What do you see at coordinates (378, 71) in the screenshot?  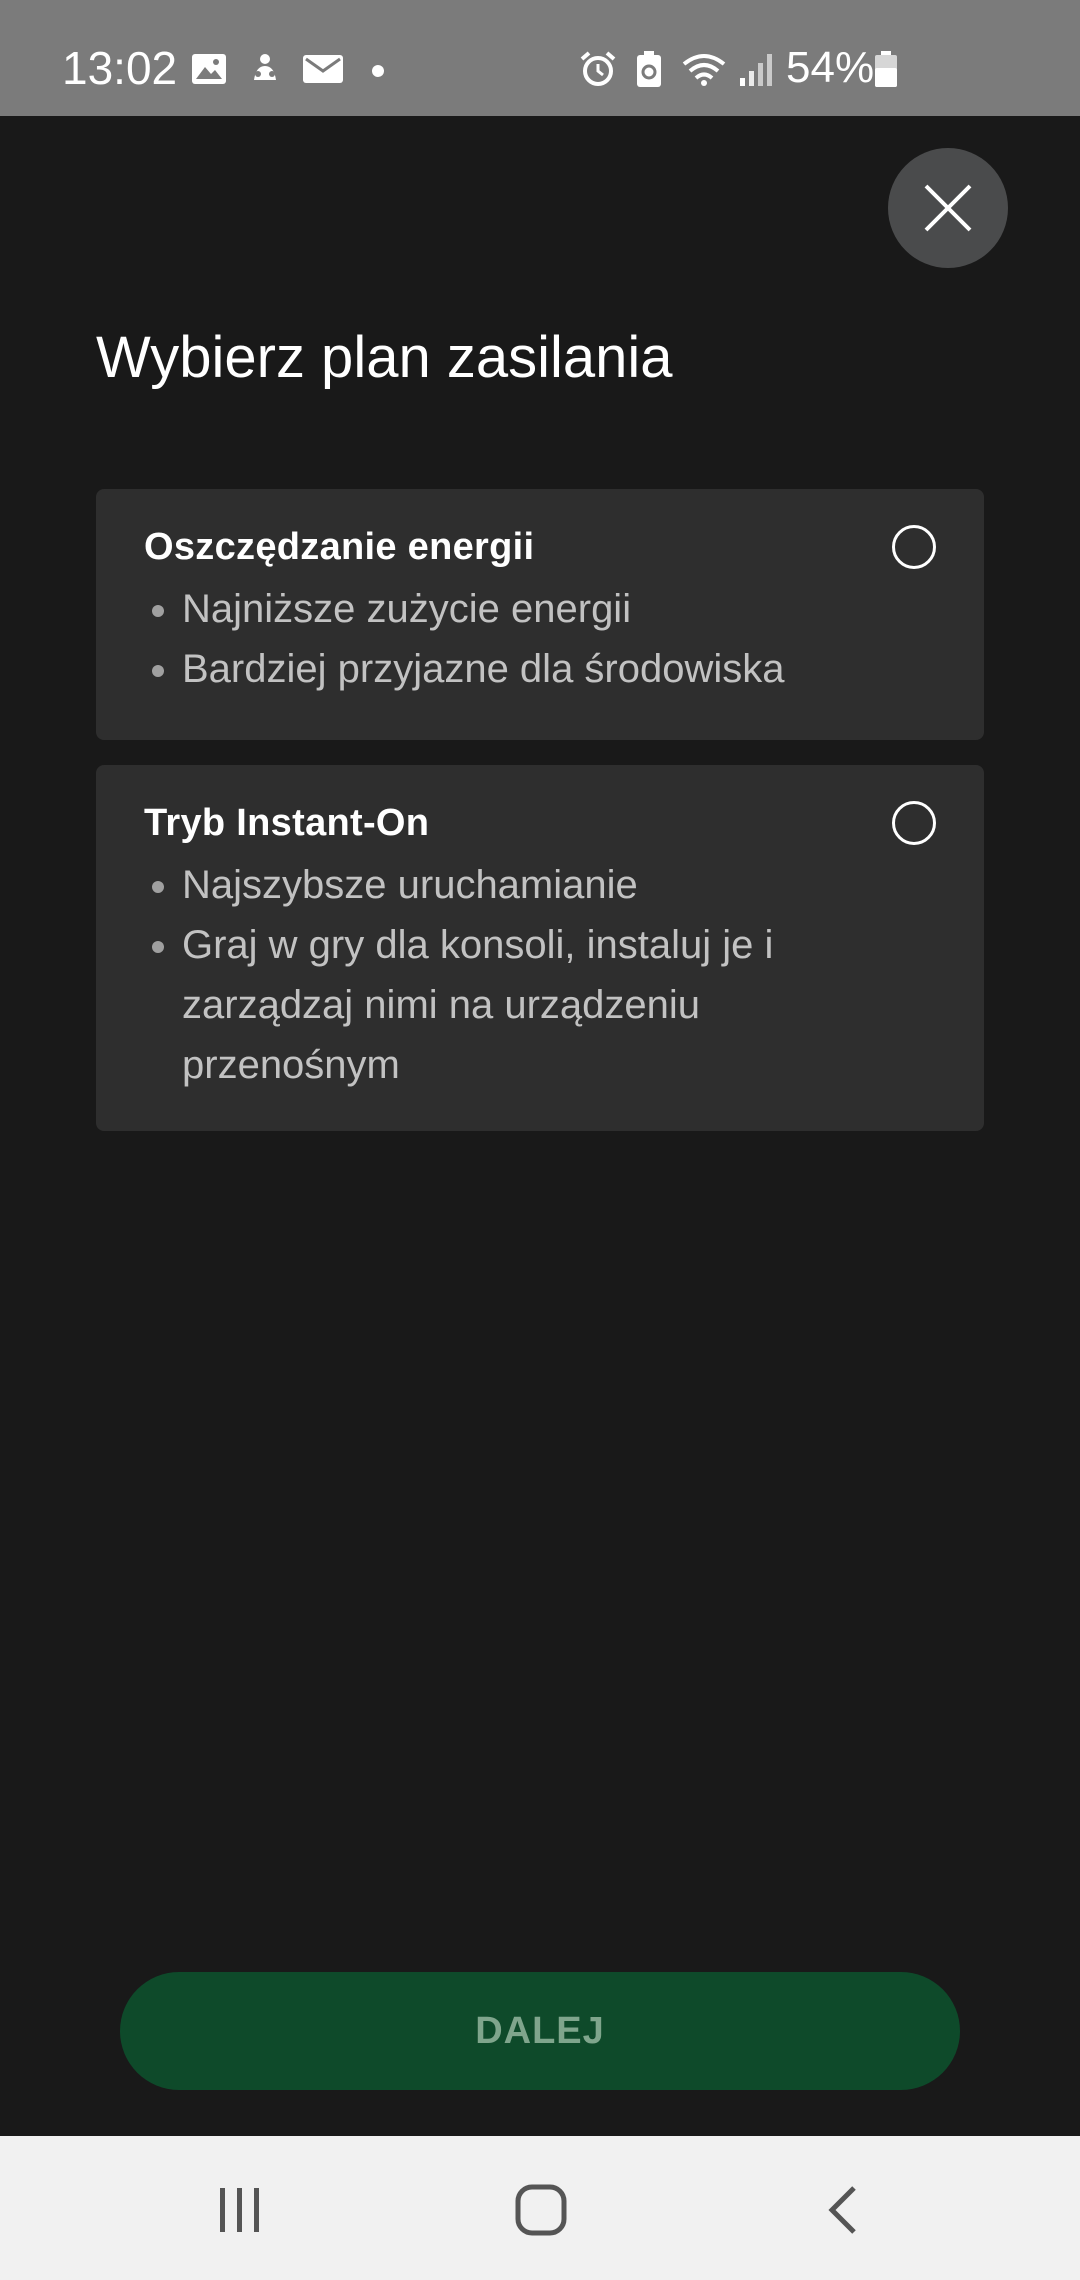 I see `dot-icon` at bounding box center [378, 71].